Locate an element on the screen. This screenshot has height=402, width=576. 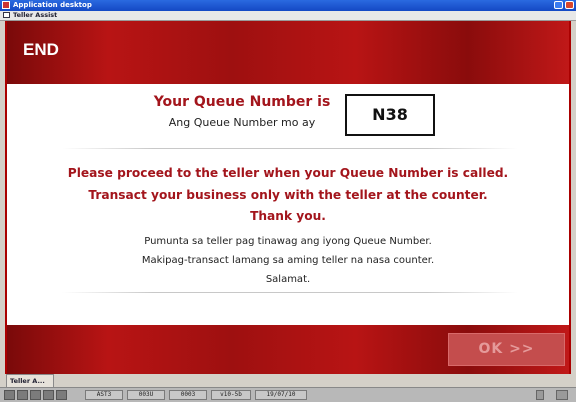
message-en-line3: Thank you. is located at coordinates (288, 216).